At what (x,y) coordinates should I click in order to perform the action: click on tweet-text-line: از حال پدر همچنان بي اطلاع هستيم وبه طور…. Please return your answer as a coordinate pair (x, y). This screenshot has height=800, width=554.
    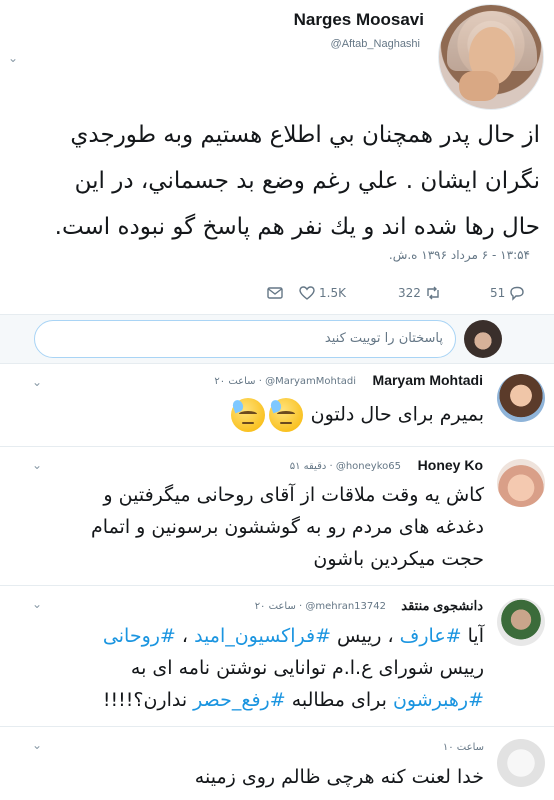
    Looking at the image, I should click on (305, 135).